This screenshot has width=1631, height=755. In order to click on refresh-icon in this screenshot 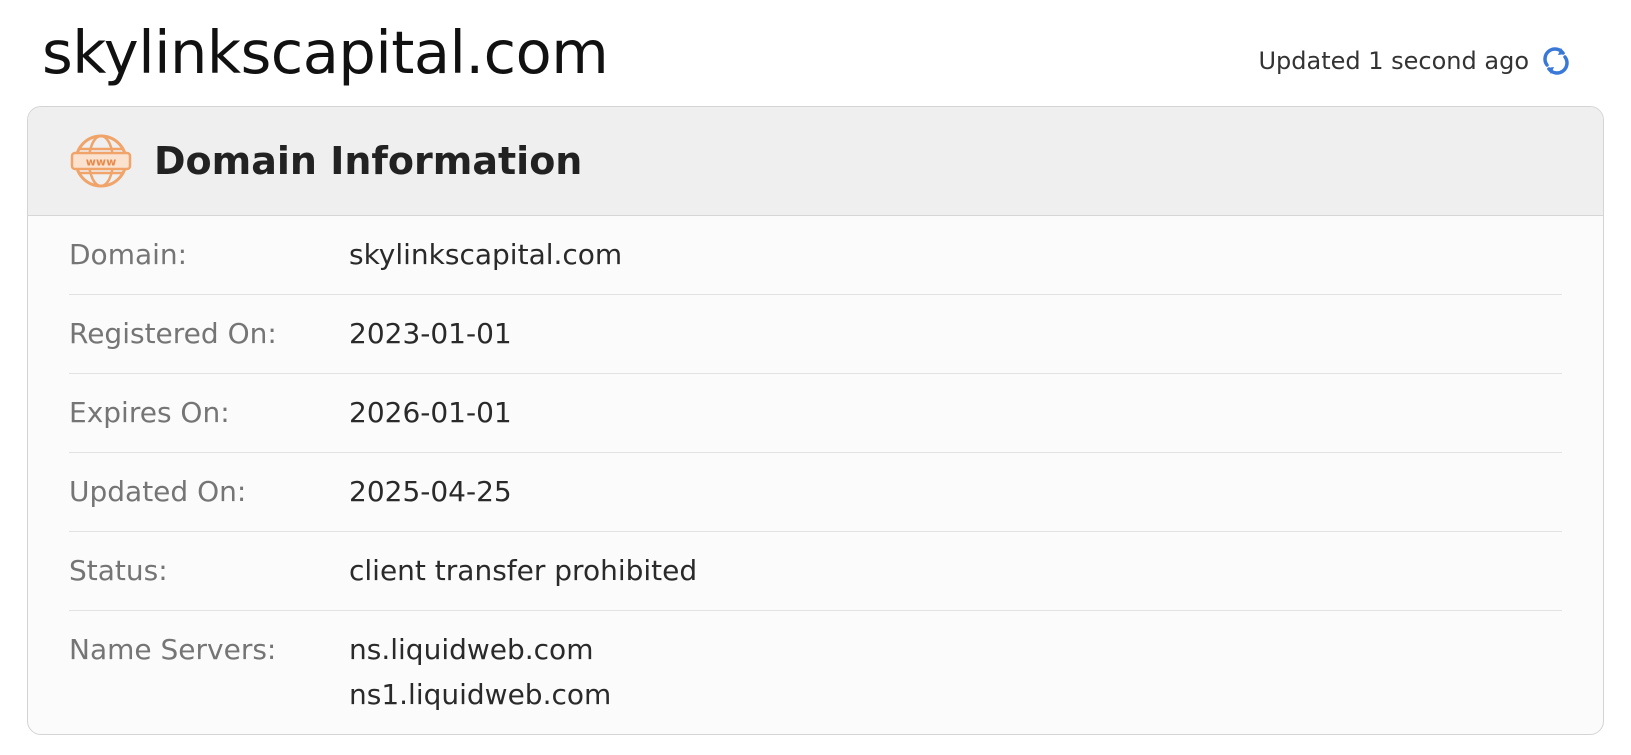, I will do `click(1556, 61)`.